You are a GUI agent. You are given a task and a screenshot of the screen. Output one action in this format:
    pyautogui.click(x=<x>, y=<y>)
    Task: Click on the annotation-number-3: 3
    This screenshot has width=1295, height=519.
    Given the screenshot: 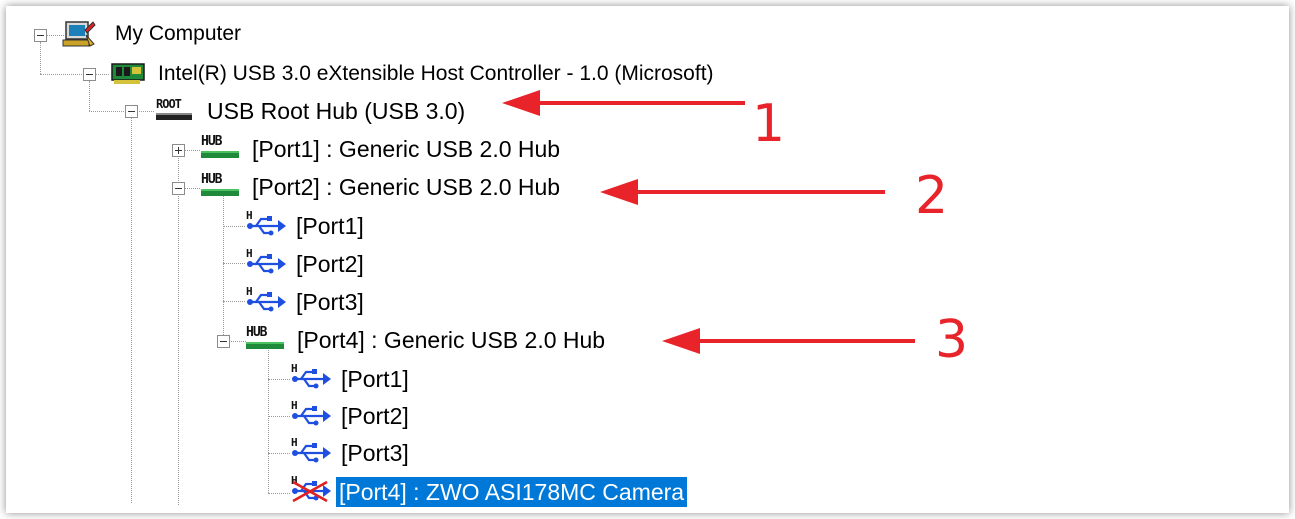 What is the action you would take?
    pyautogui.click(x=952, y=340)
    